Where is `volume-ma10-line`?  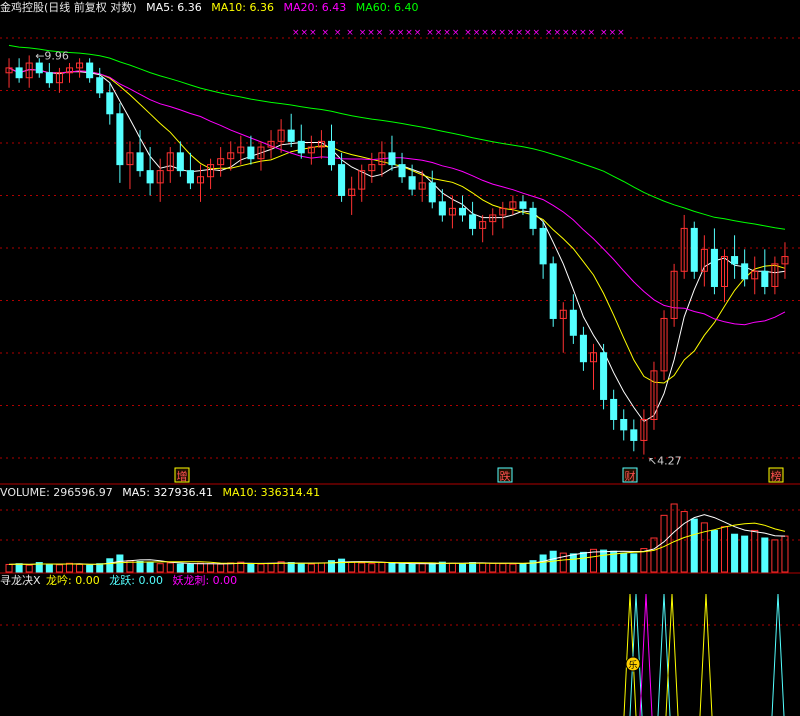
volume-ma10-line is located at coordinates (397, 543).